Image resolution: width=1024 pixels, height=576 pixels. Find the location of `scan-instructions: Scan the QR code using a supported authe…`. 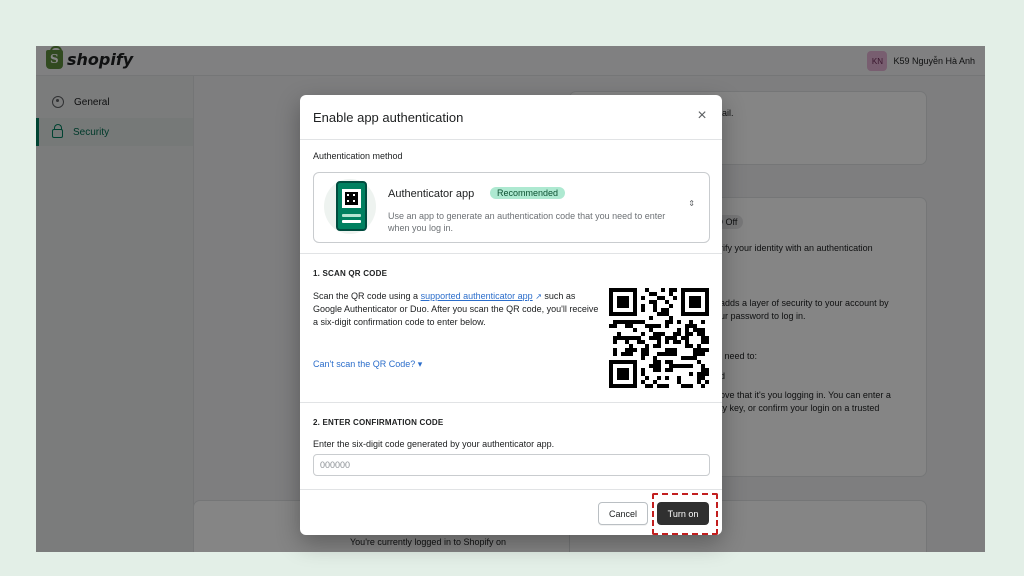

scan-instructions: Scan the QR code using a supported authe… is located at coordinates (456, 309).